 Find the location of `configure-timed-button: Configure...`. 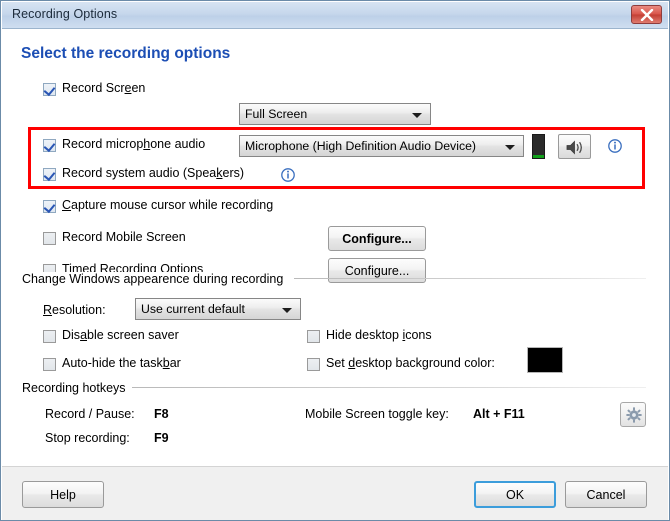

configure-timed-button: Configure... is located at coordinates (377, 270).